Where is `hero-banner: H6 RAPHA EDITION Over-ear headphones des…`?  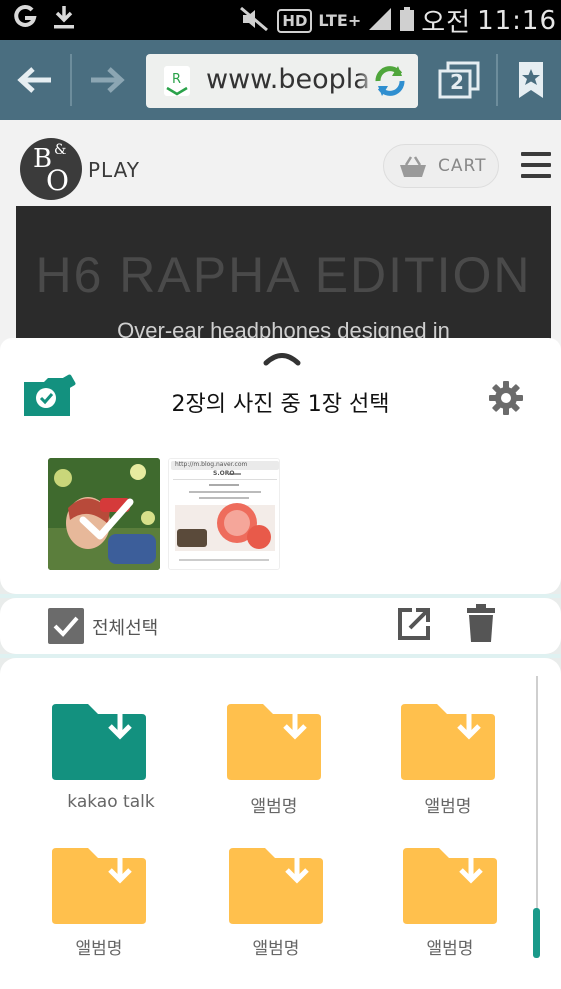
hero-banner: H6 RAPHA EDITION Over-ear headphones des… is located at coordinates (283, 283).